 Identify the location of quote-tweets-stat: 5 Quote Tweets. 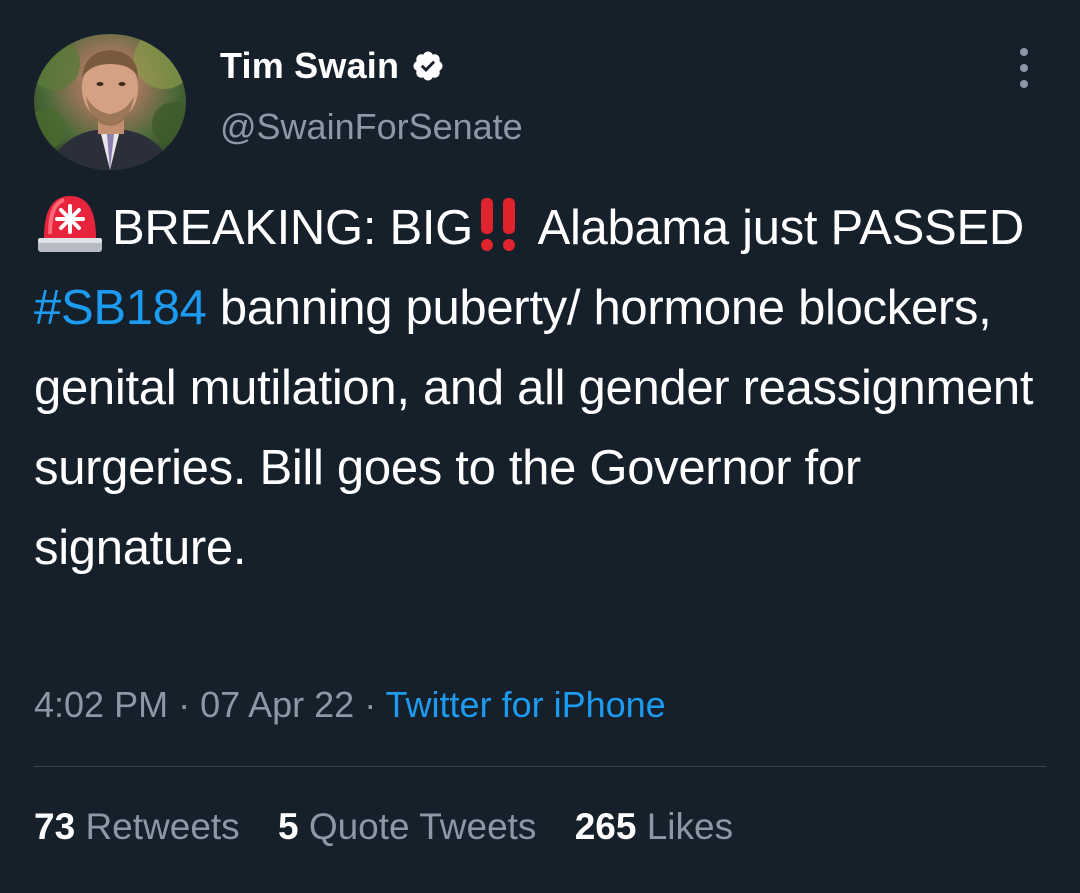
(407, 827).